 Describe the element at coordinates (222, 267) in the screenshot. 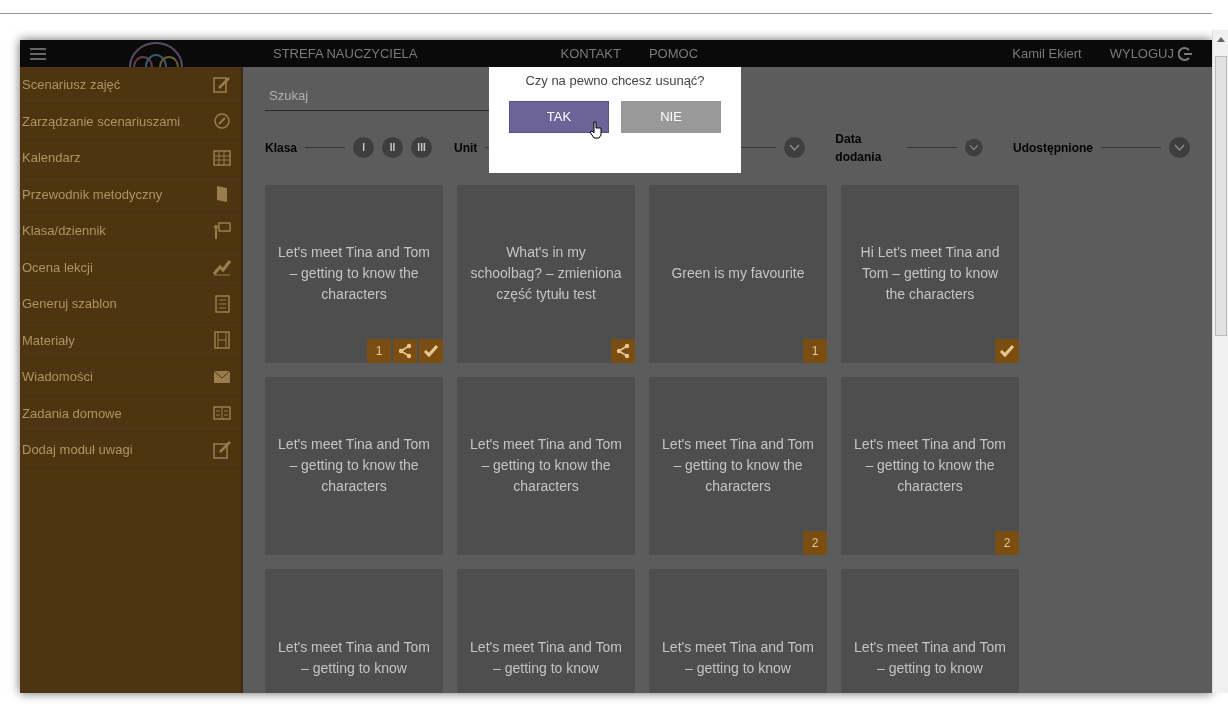

I see `chart-icon` at that location.